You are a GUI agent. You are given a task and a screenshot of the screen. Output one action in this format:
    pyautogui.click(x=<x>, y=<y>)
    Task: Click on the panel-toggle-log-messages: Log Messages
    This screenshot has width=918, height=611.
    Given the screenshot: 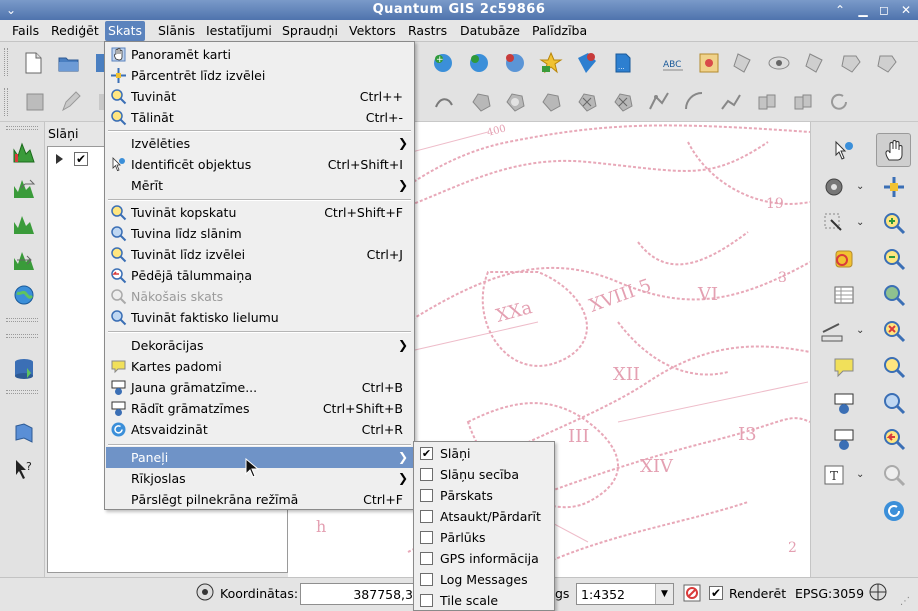 What is the action you would take?
    pyautogui.click(x=484, y=579)
    